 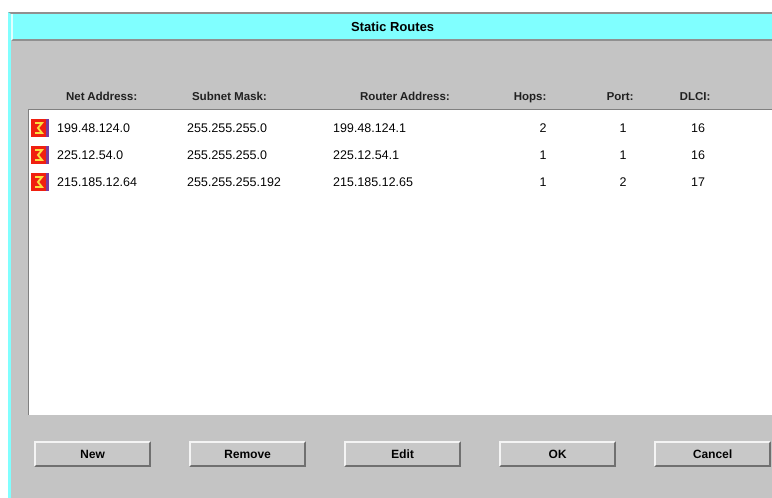 What do you see at coordinates (94, 127) in the screenshot?
I see `table-cell-text: 199.48.124.0` at bounding box center [94, 127].